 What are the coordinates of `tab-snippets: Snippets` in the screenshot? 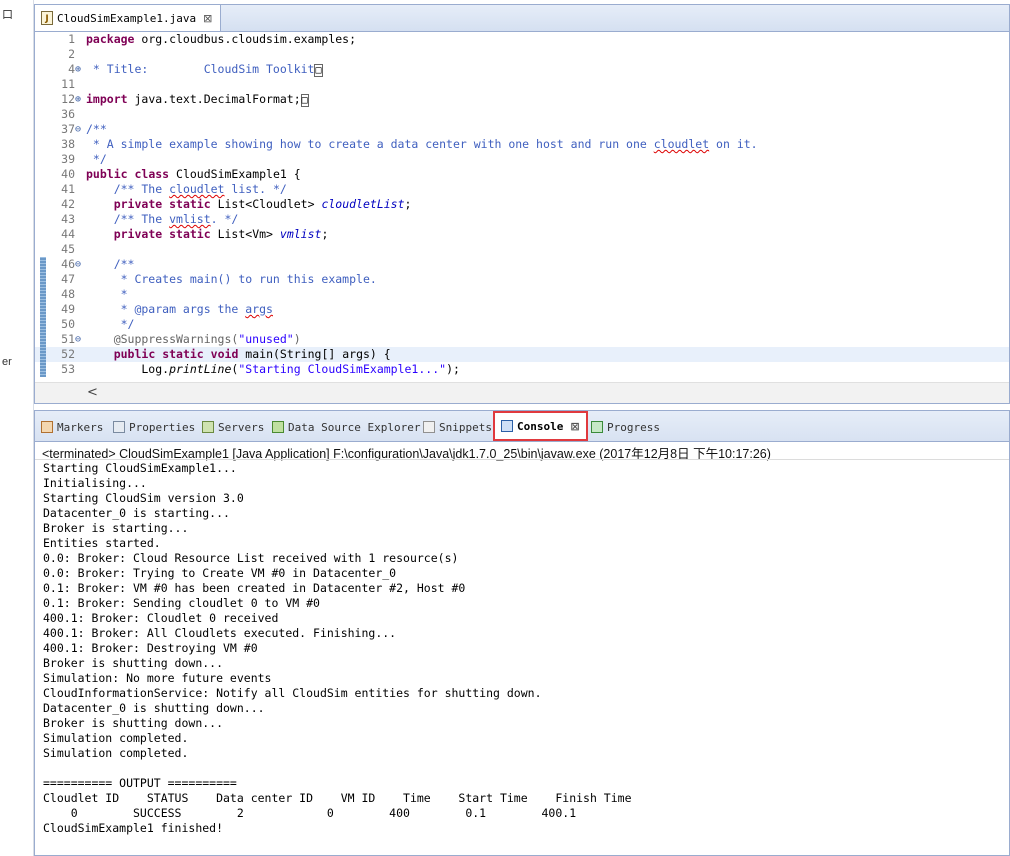 It's located at (457, 427).